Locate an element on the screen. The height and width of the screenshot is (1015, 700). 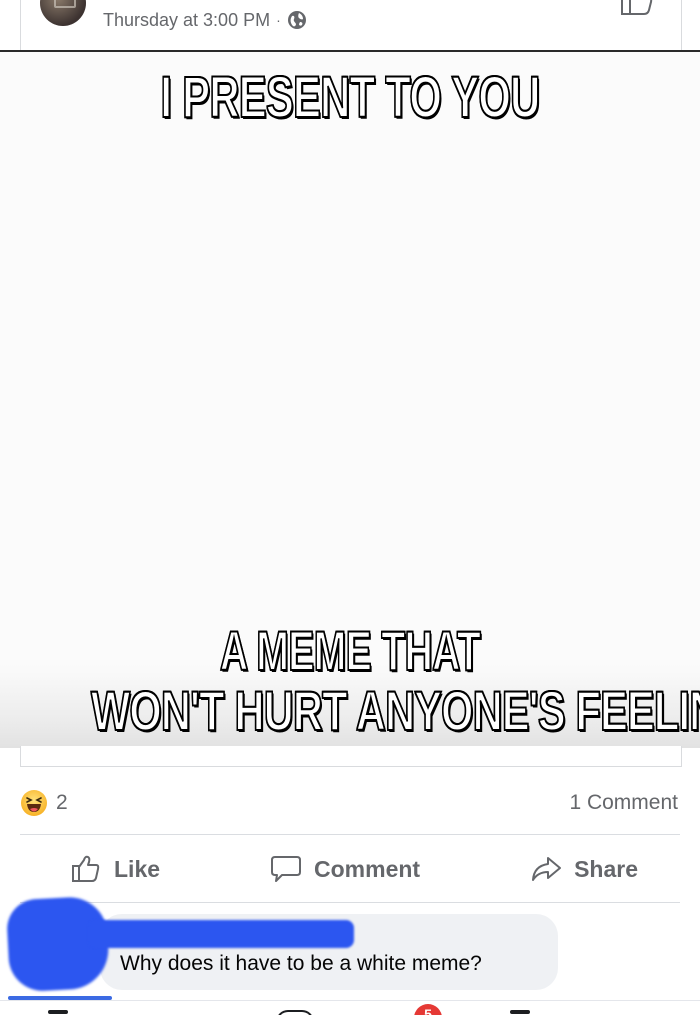
globe-icon is located at coordinates (296, 20).